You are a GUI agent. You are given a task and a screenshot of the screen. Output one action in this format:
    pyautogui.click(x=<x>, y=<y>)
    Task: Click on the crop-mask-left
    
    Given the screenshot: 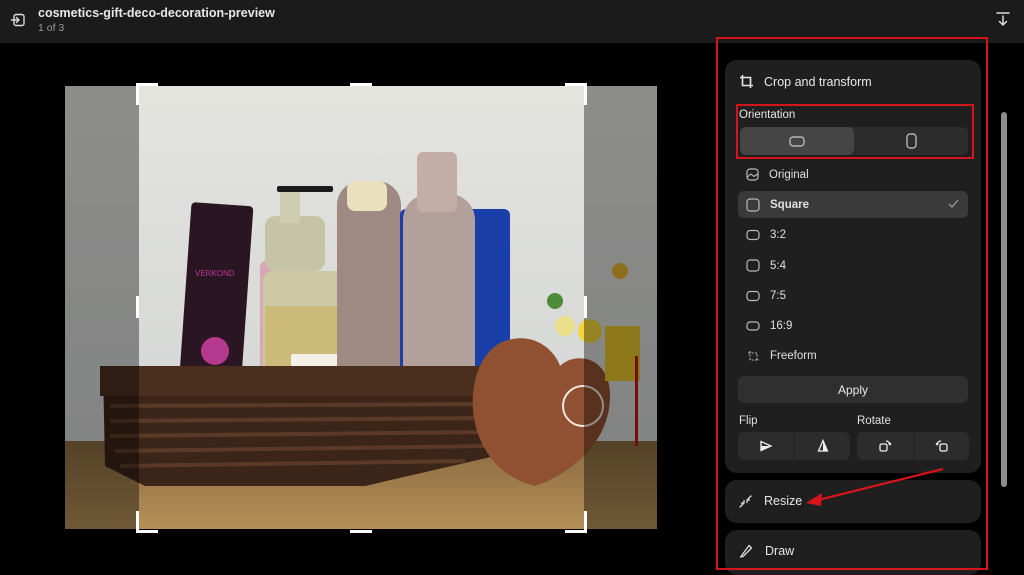 What is the action you would take?
    pyautogui.click(x=102, y=307)
    